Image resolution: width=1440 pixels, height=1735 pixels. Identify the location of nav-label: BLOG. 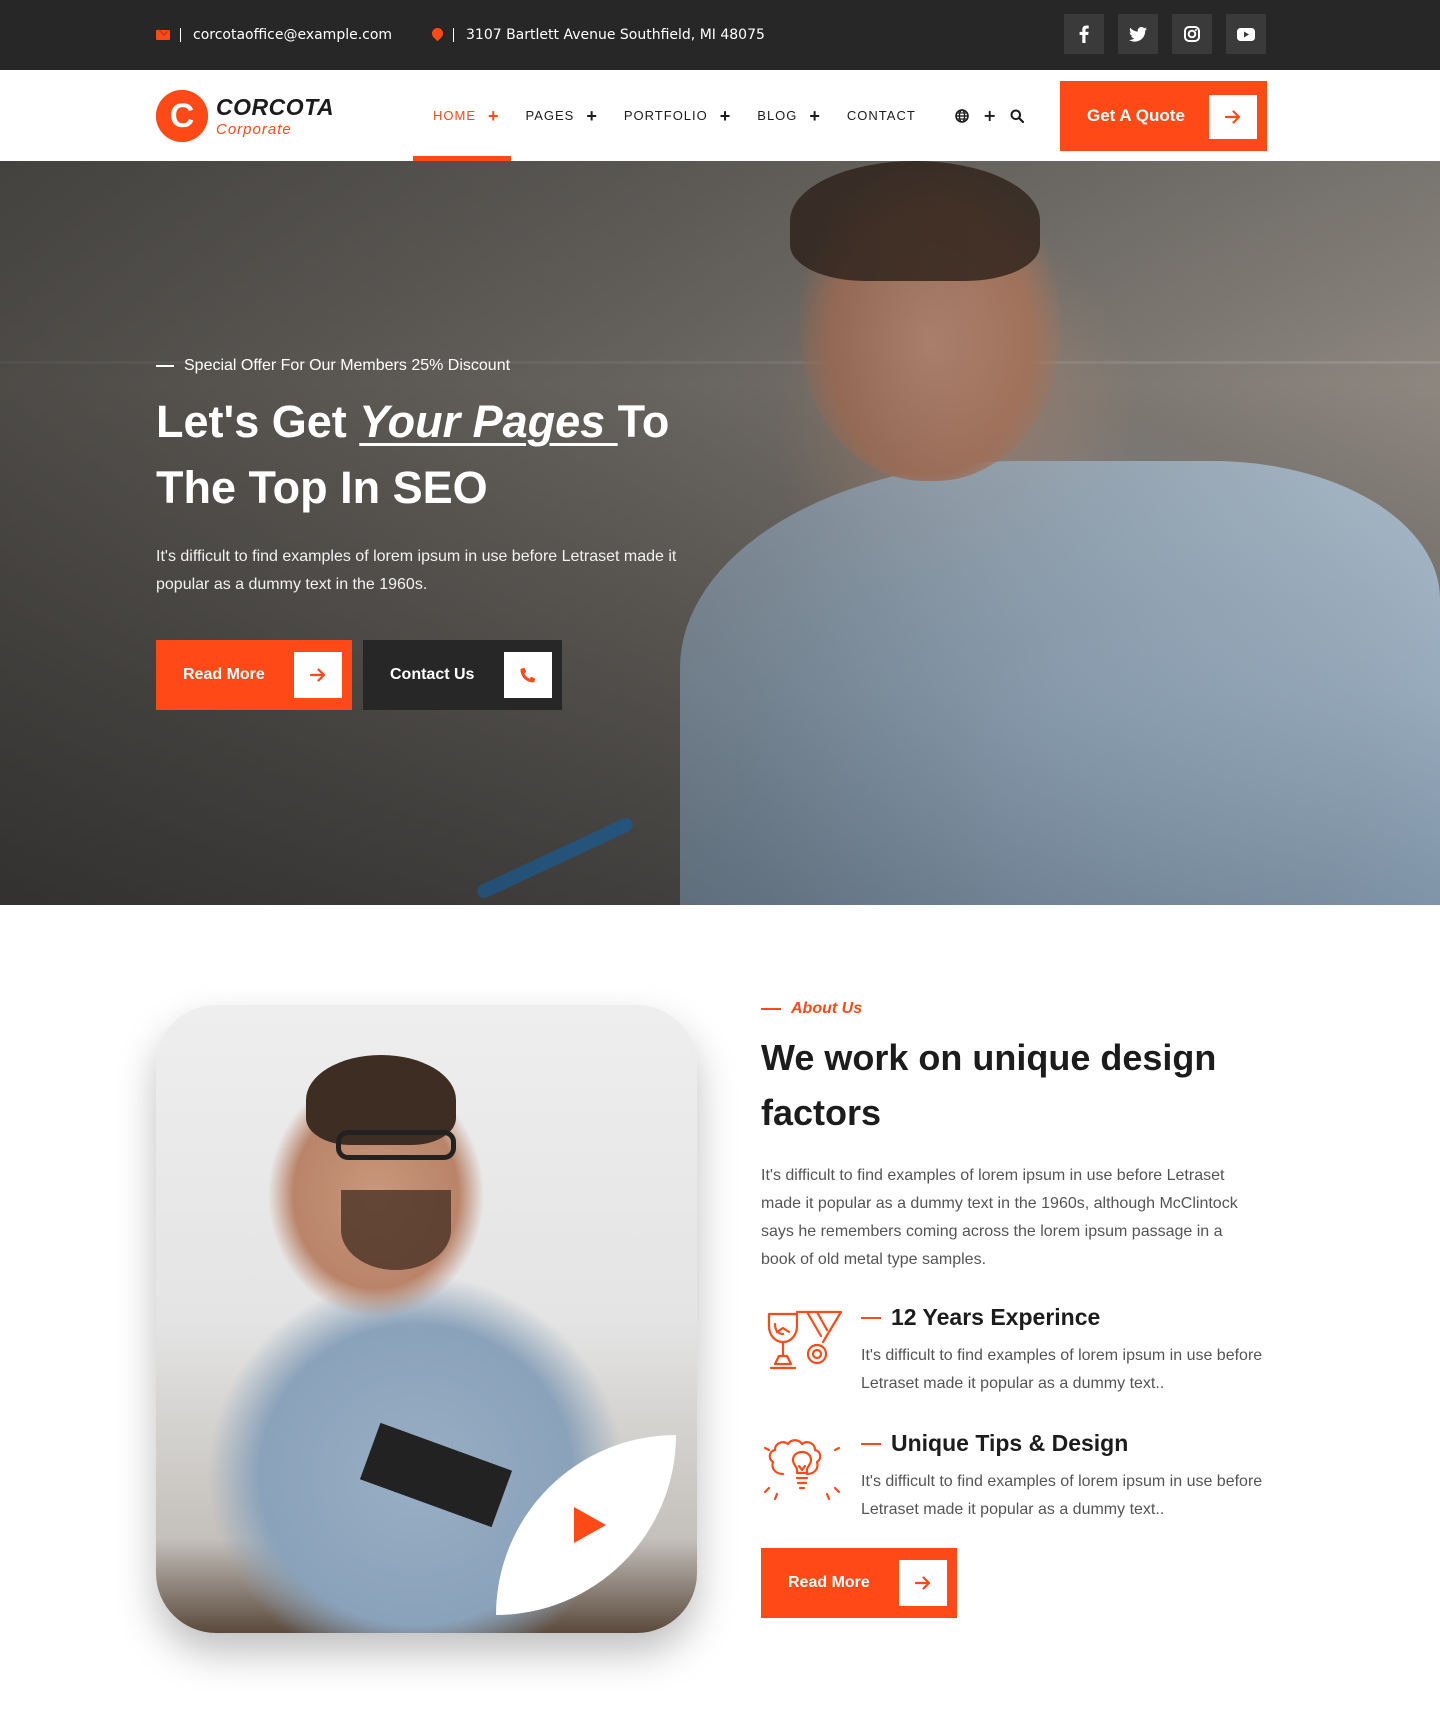
(777, 115).